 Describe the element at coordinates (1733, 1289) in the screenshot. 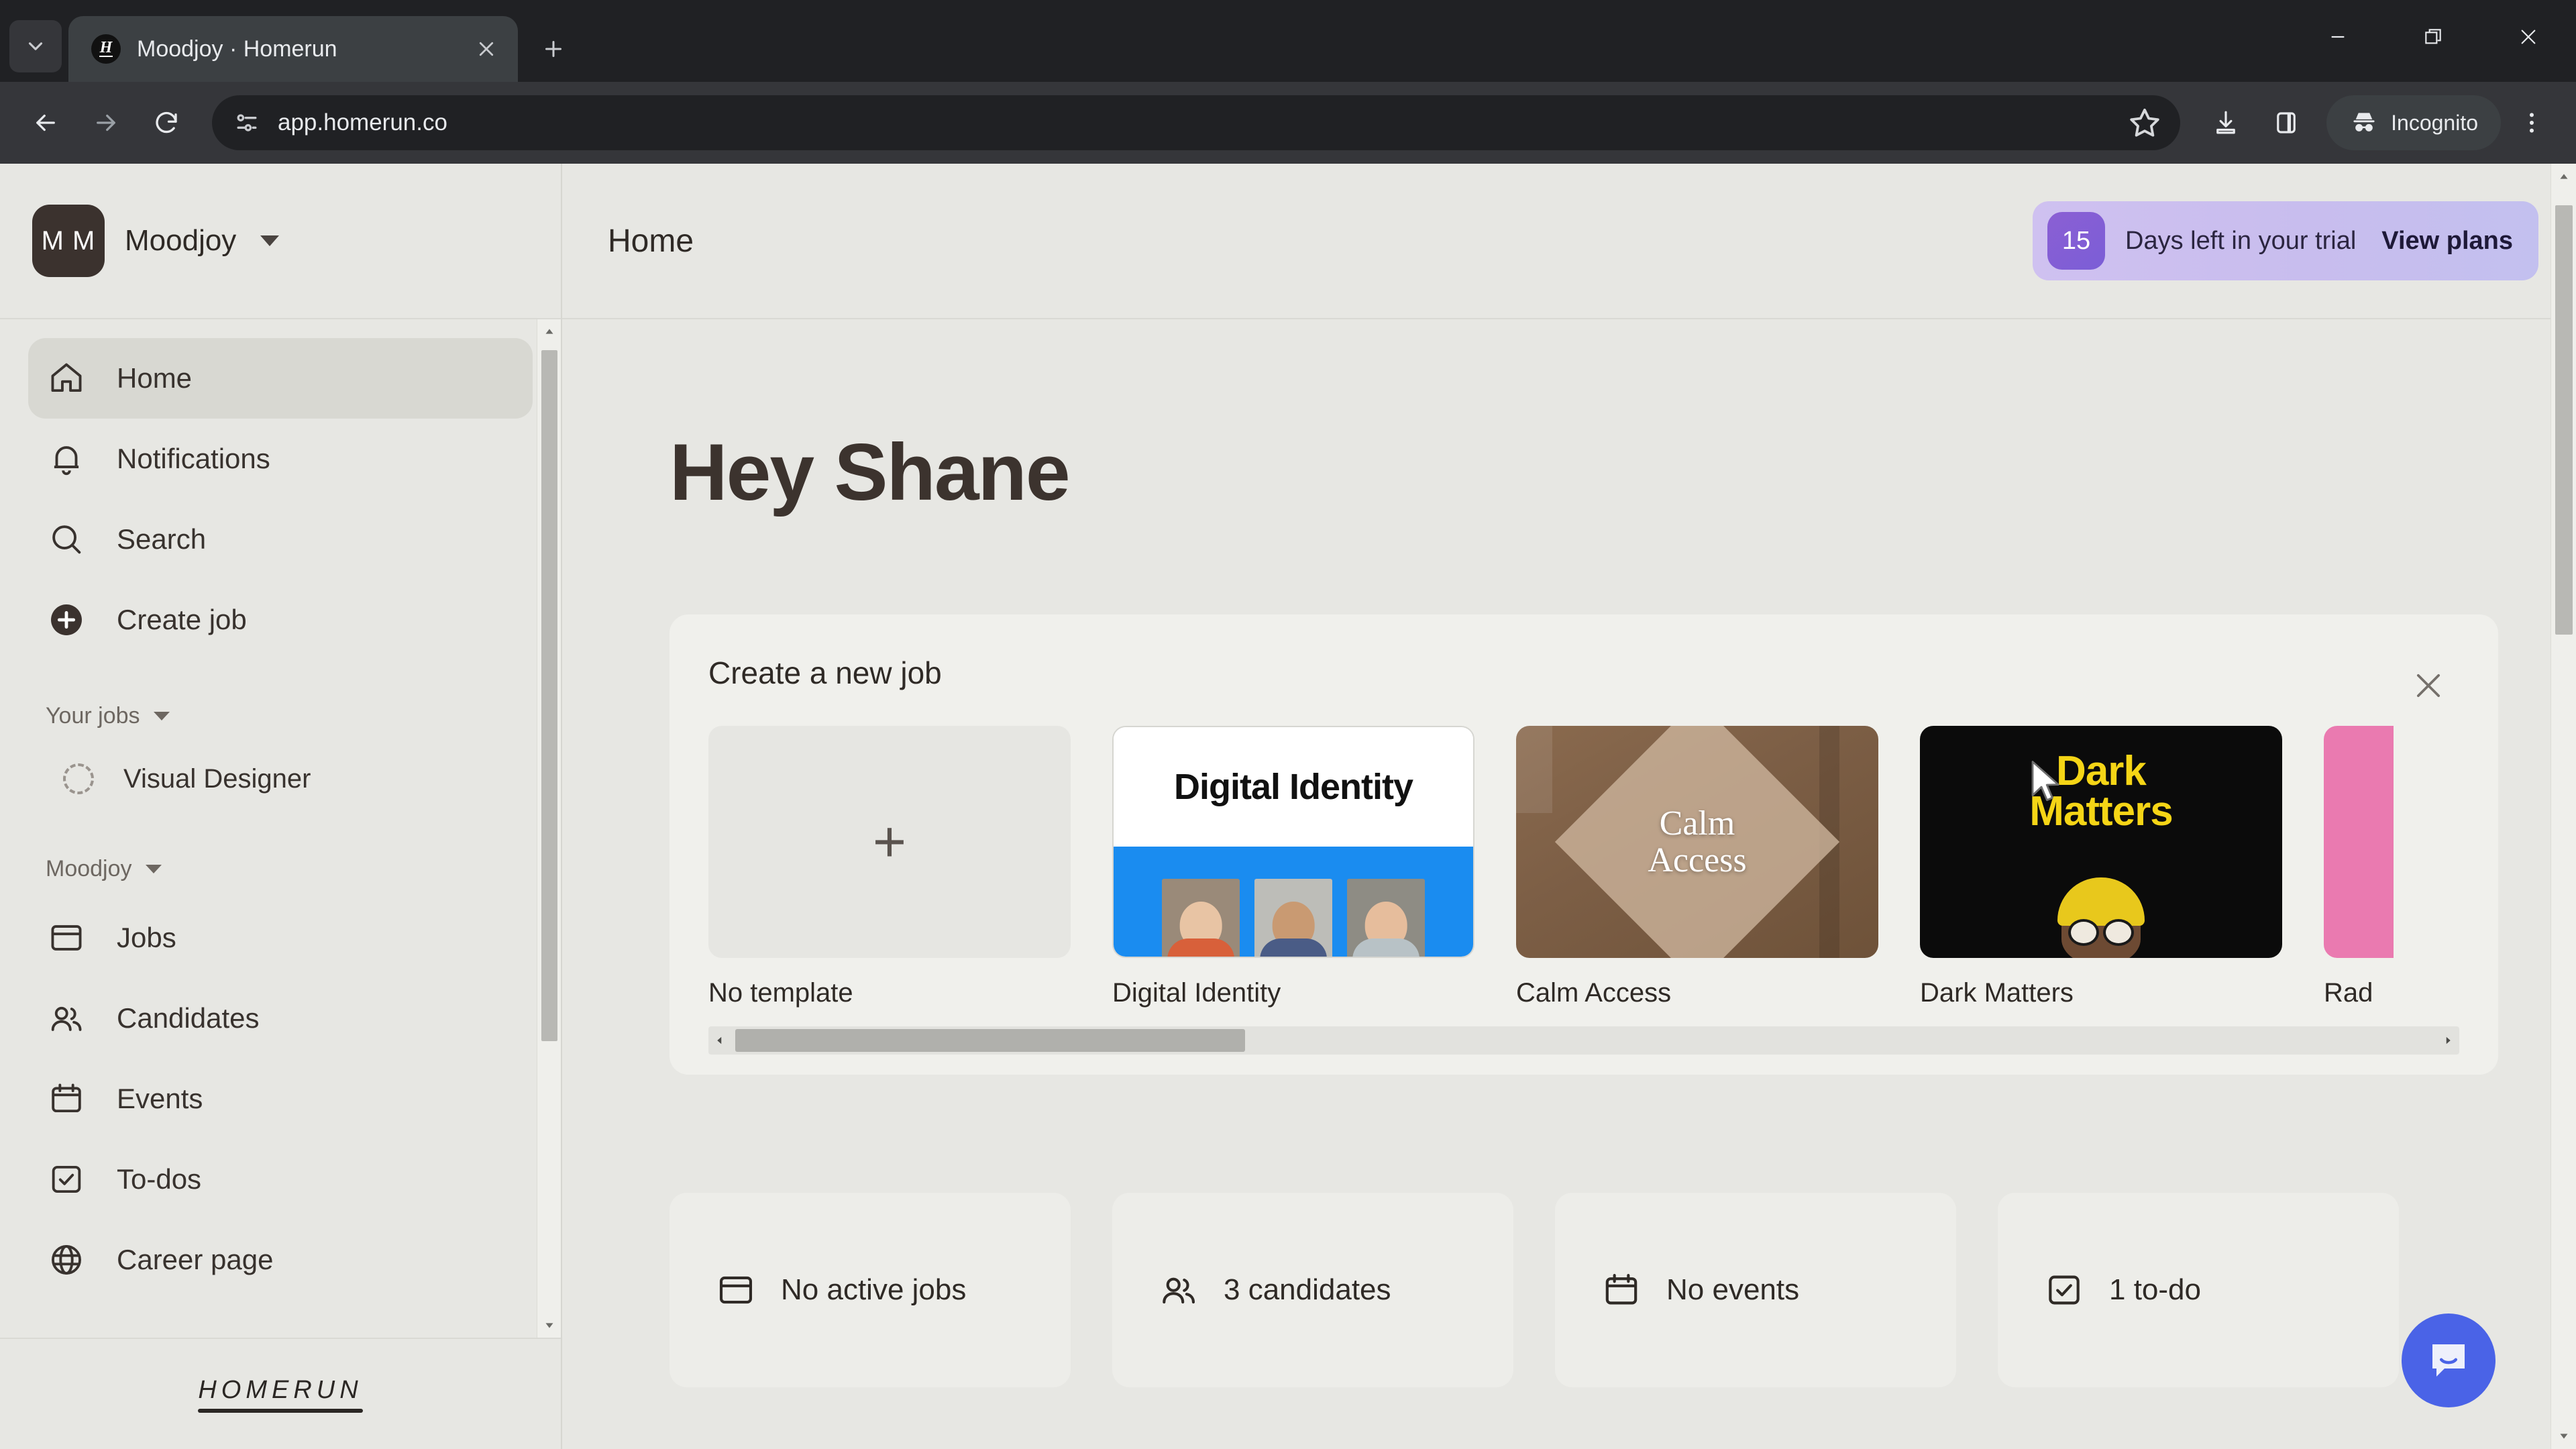

I see `stat-label: No events` at that location.